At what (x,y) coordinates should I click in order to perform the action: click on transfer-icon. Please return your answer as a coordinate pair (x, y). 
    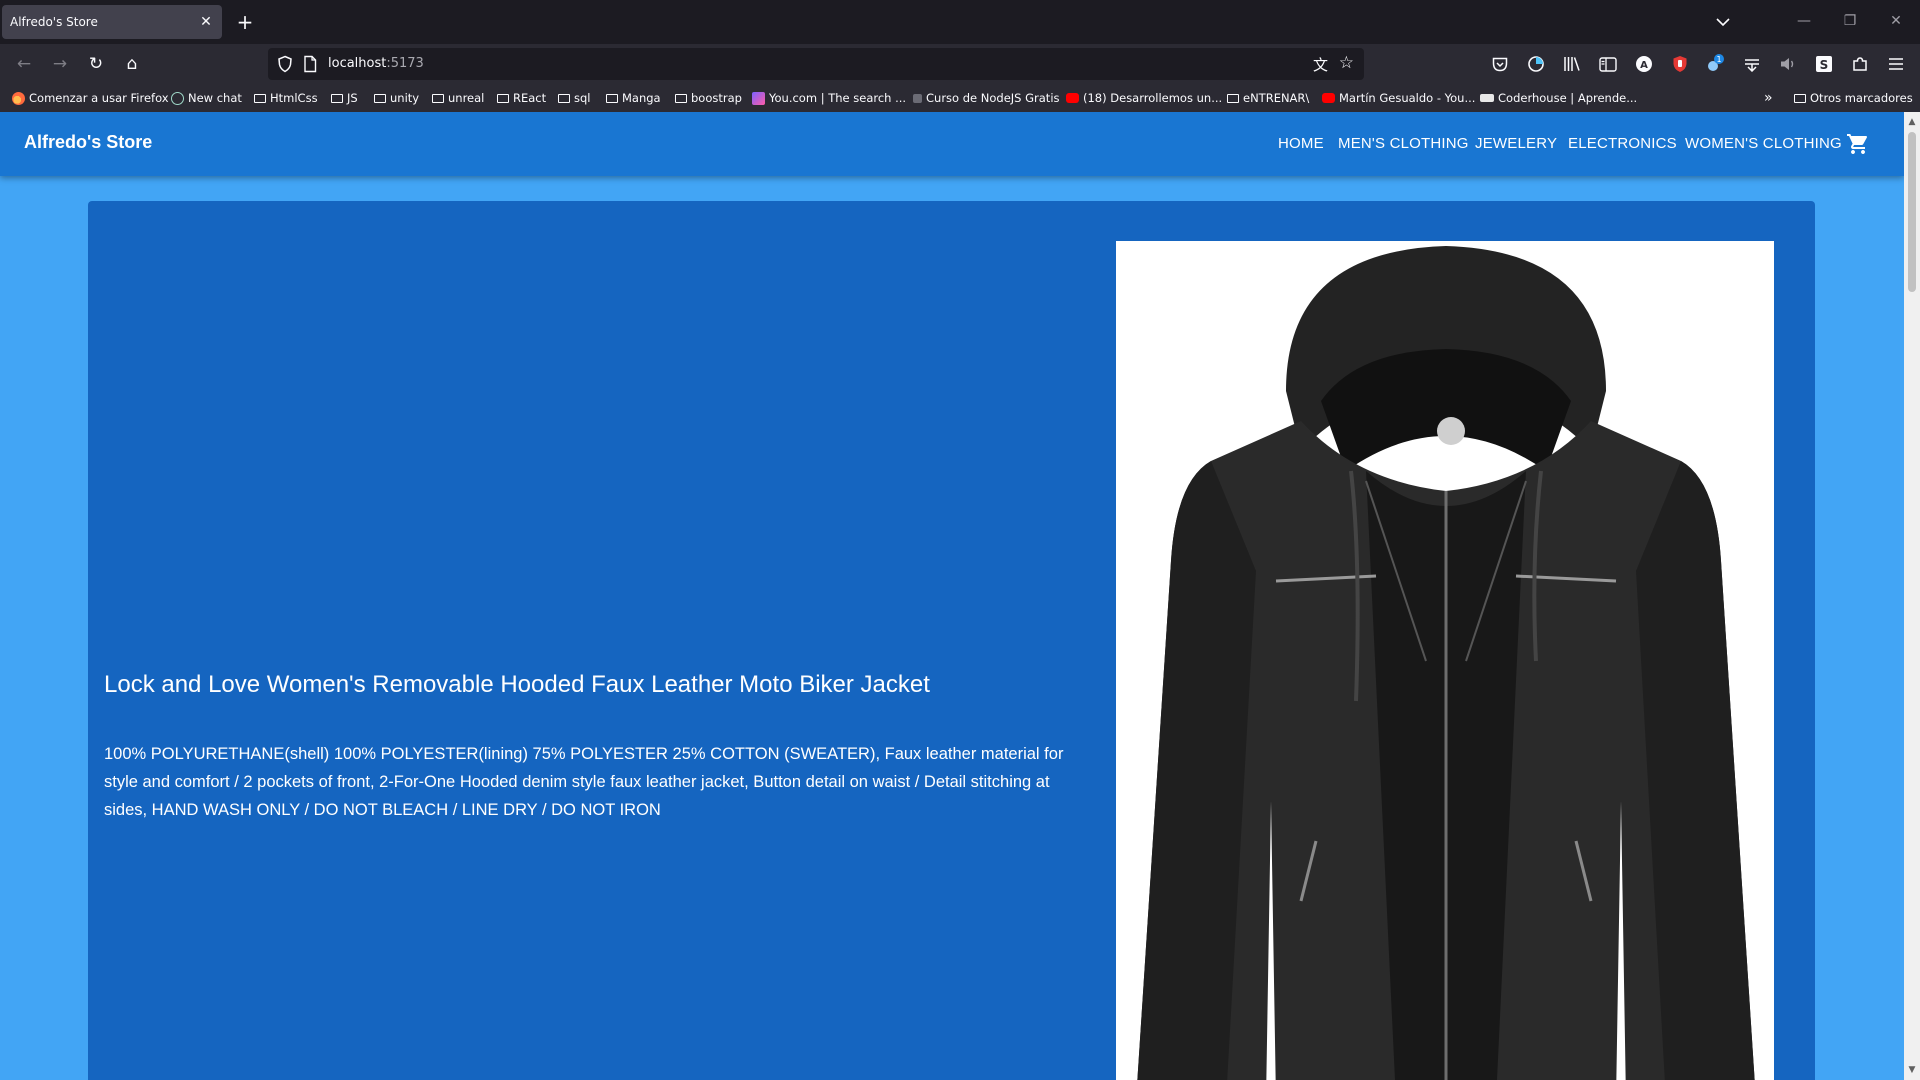
    Looking at the image, I should click on (1752, 64).